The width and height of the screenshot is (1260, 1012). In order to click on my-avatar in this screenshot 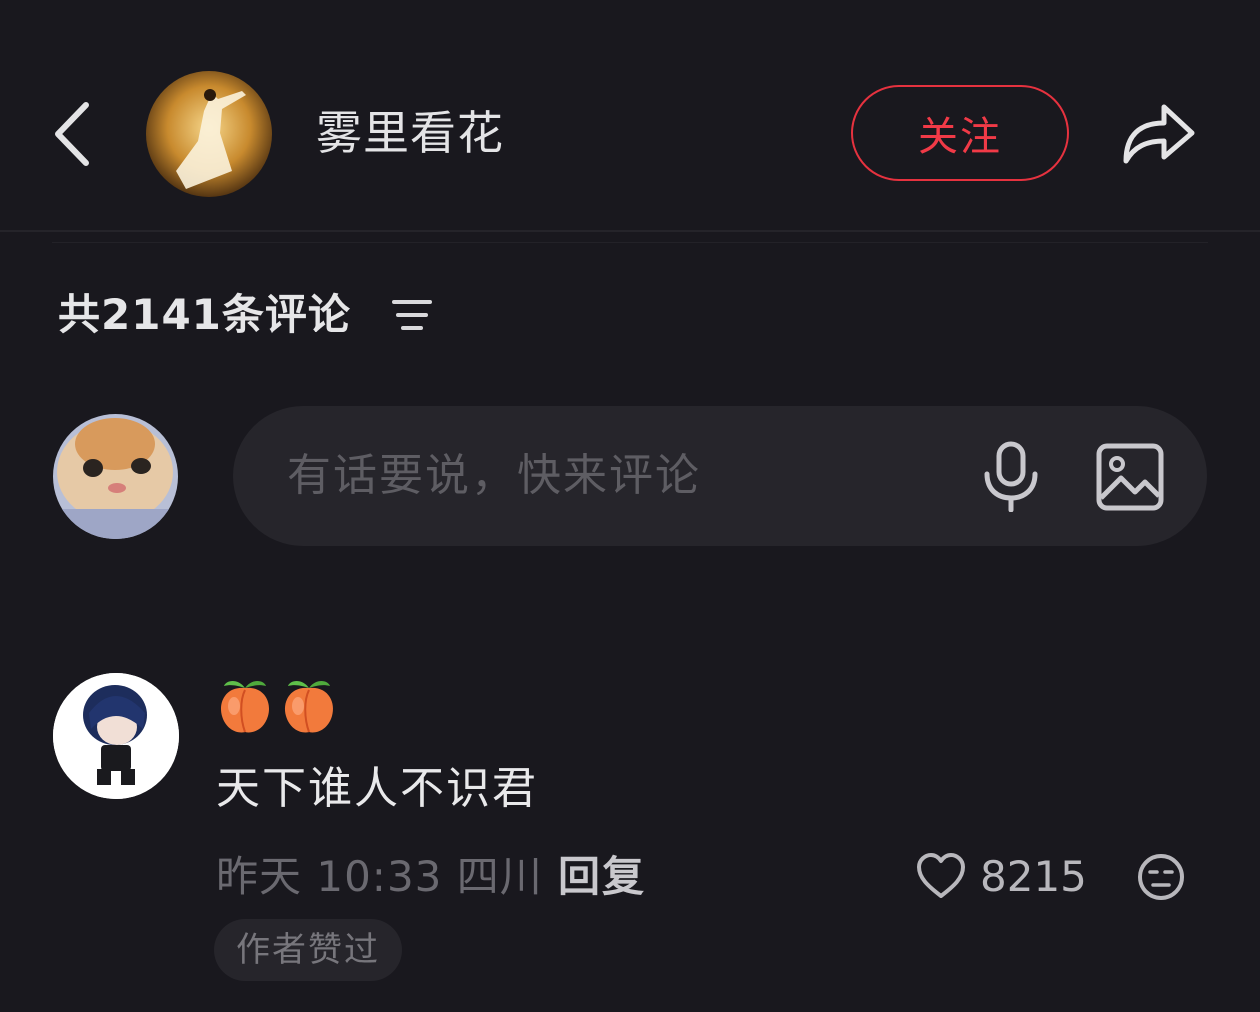, I will do `click(115, 476)`.